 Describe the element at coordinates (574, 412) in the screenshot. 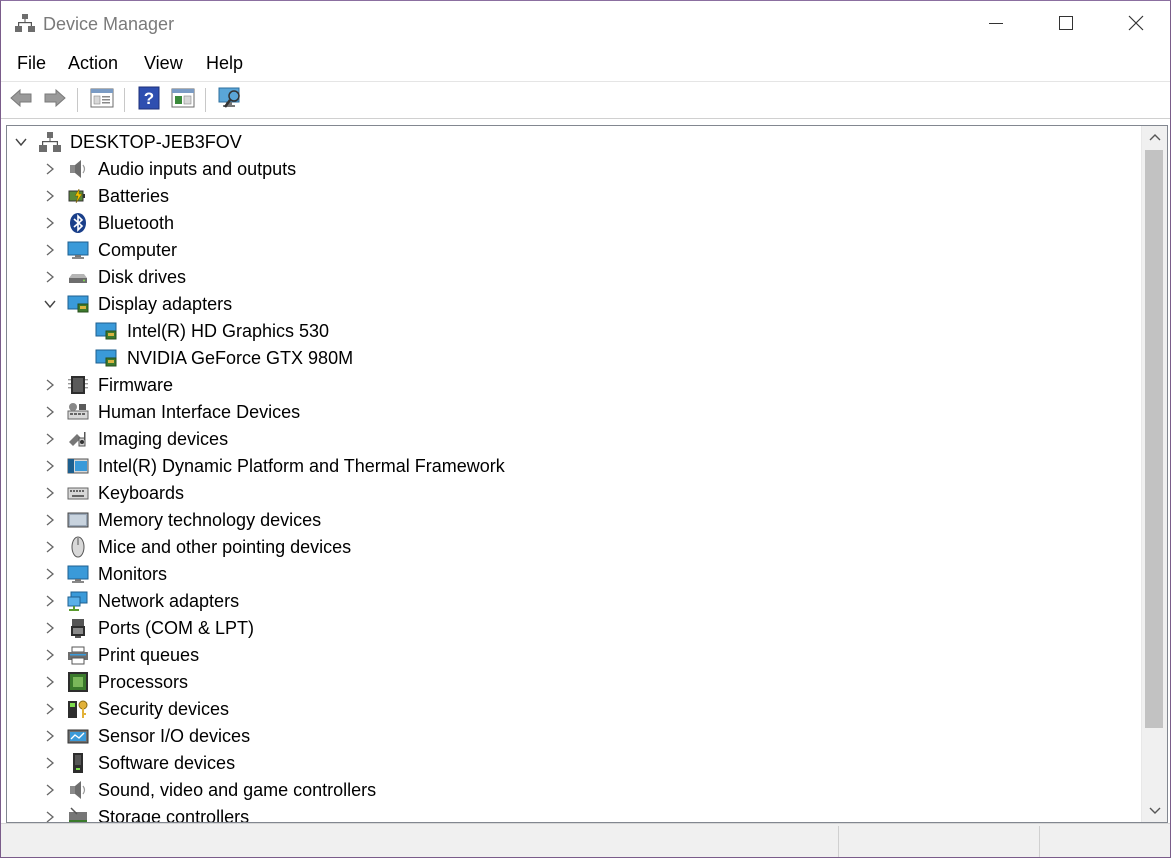

I see `tree-item-row: Human Interface Devices` at that location.